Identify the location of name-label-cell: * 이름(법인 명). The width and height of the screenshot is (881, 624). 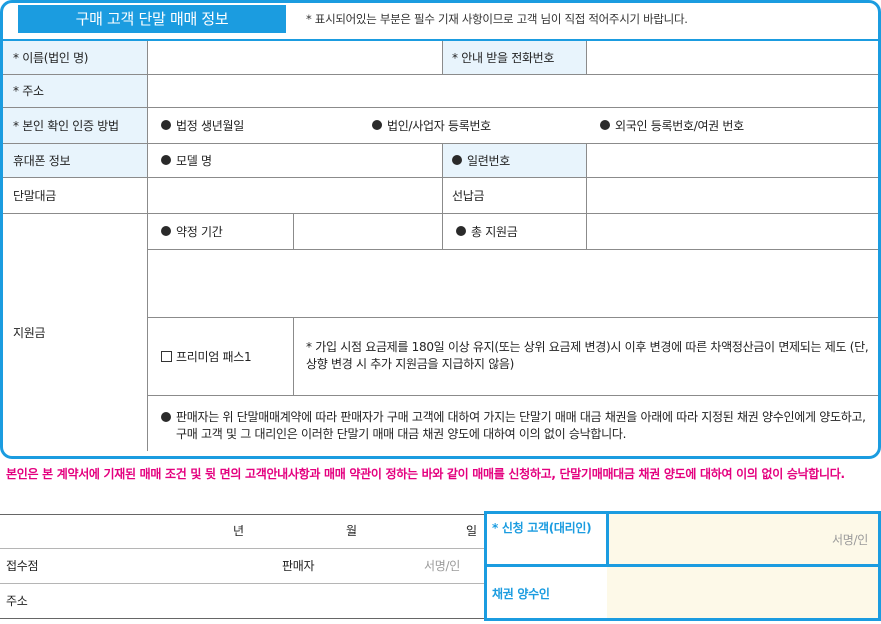
(75, 57).